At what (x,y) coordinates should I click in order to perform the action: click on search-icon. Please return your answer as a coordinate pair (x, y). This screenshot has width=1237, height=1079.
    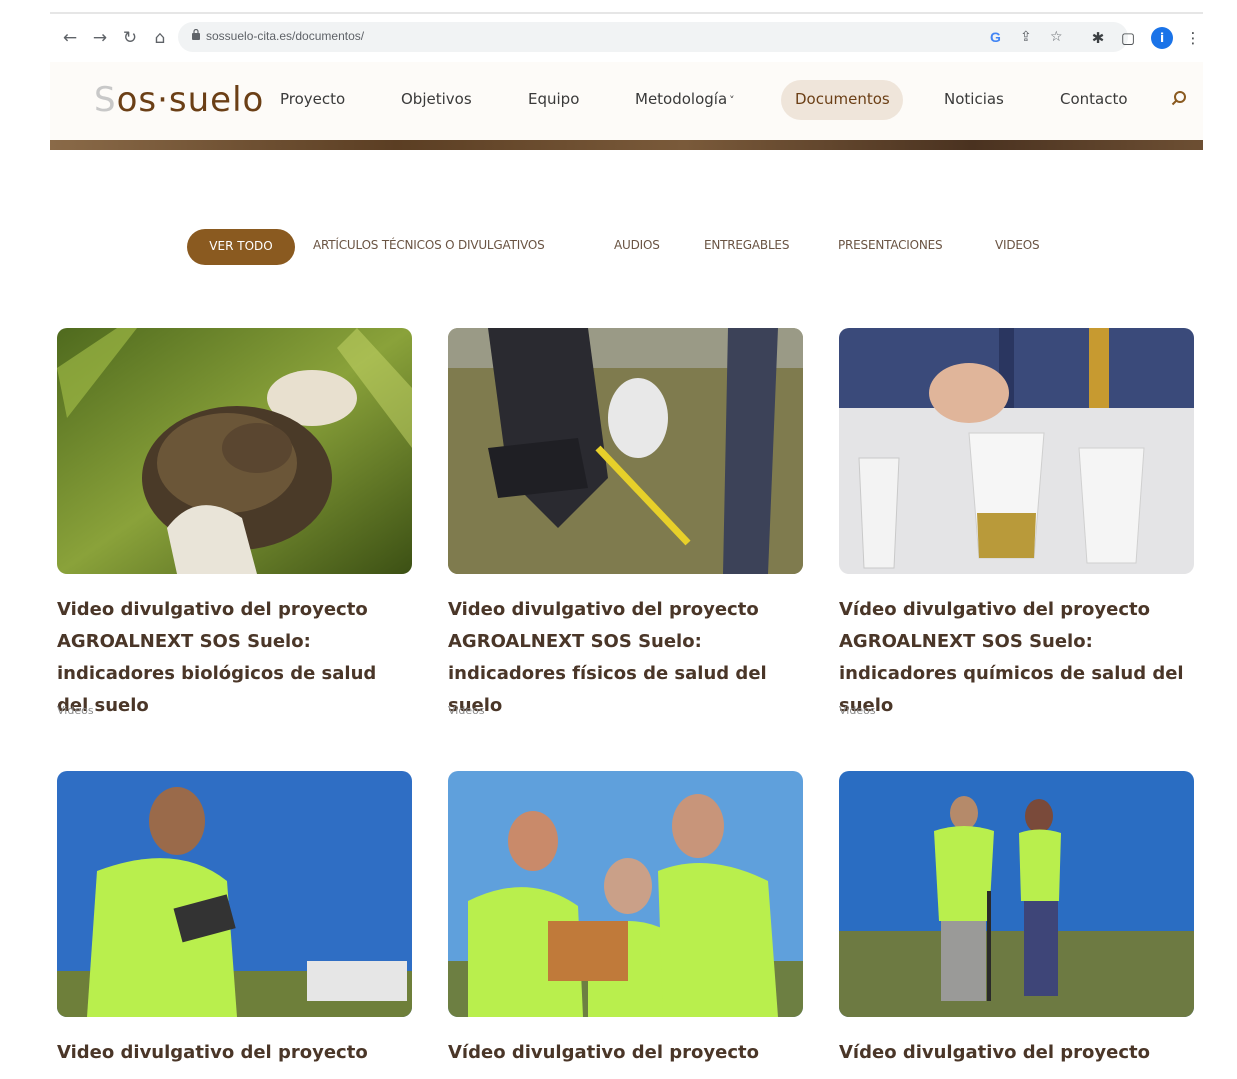
    Looking at the image, I should click on (1179, 98).